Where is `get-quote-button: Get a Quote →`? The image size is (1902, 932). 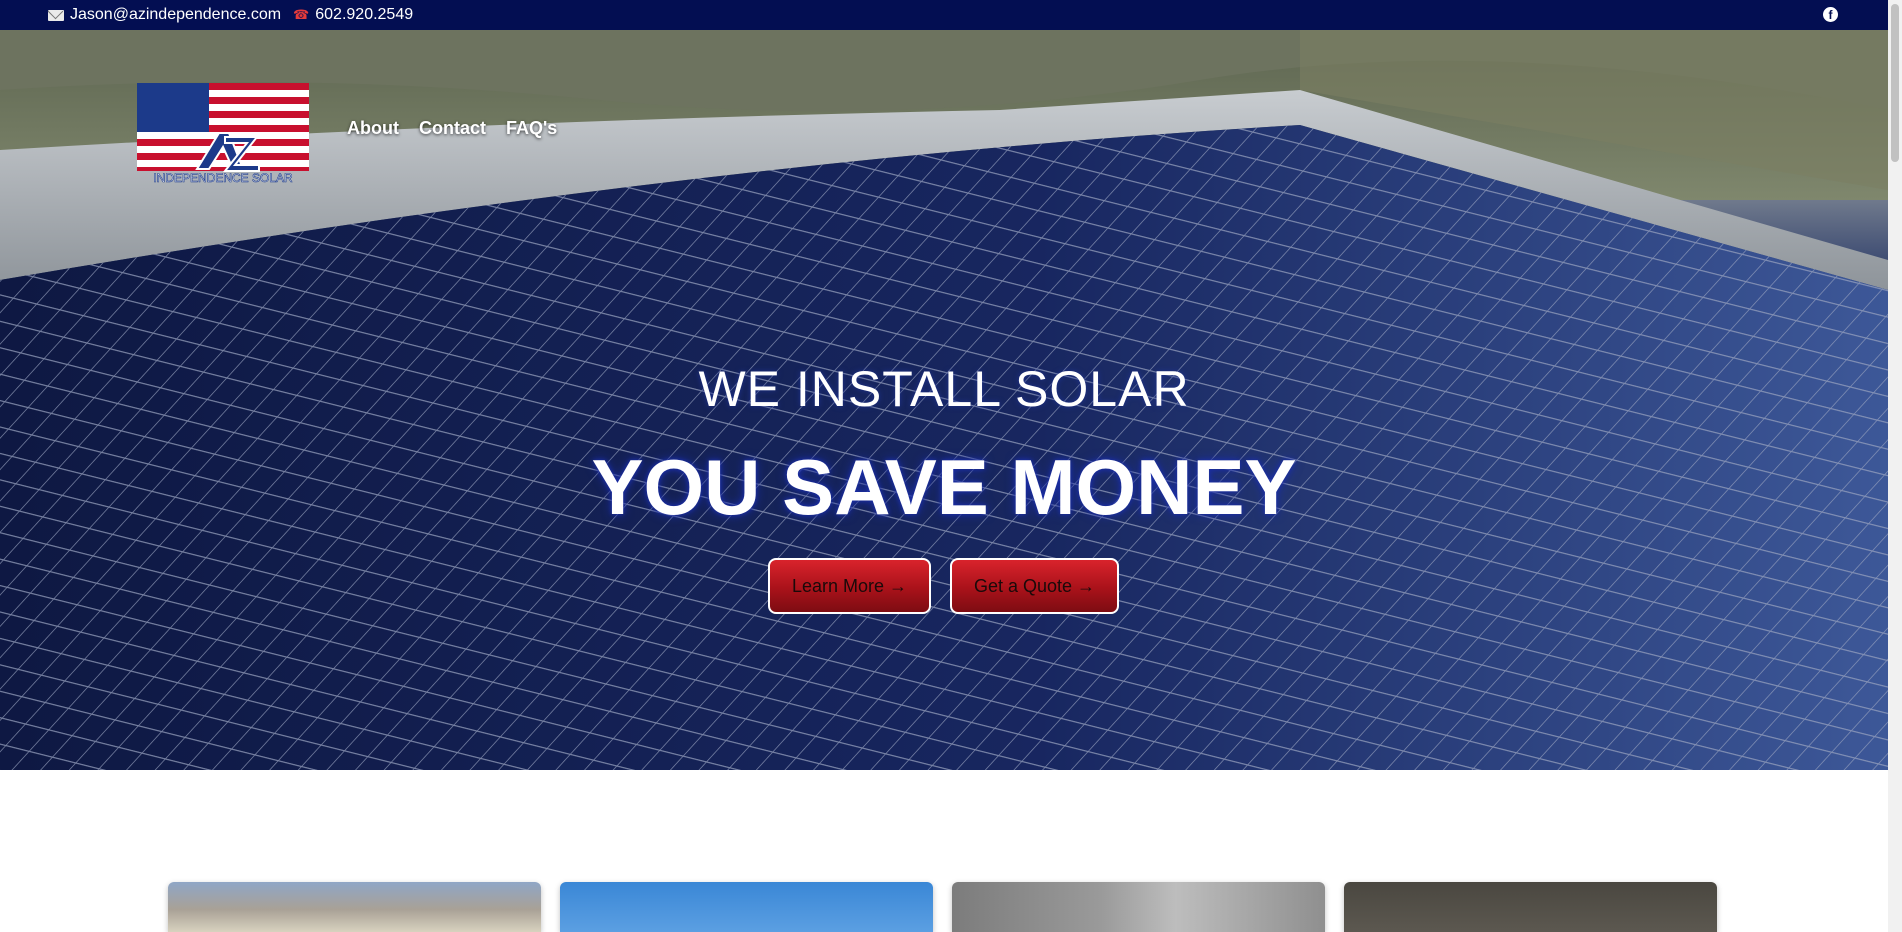
get-quote-button: Get a Quote → is located at coordinates (1034, 586).